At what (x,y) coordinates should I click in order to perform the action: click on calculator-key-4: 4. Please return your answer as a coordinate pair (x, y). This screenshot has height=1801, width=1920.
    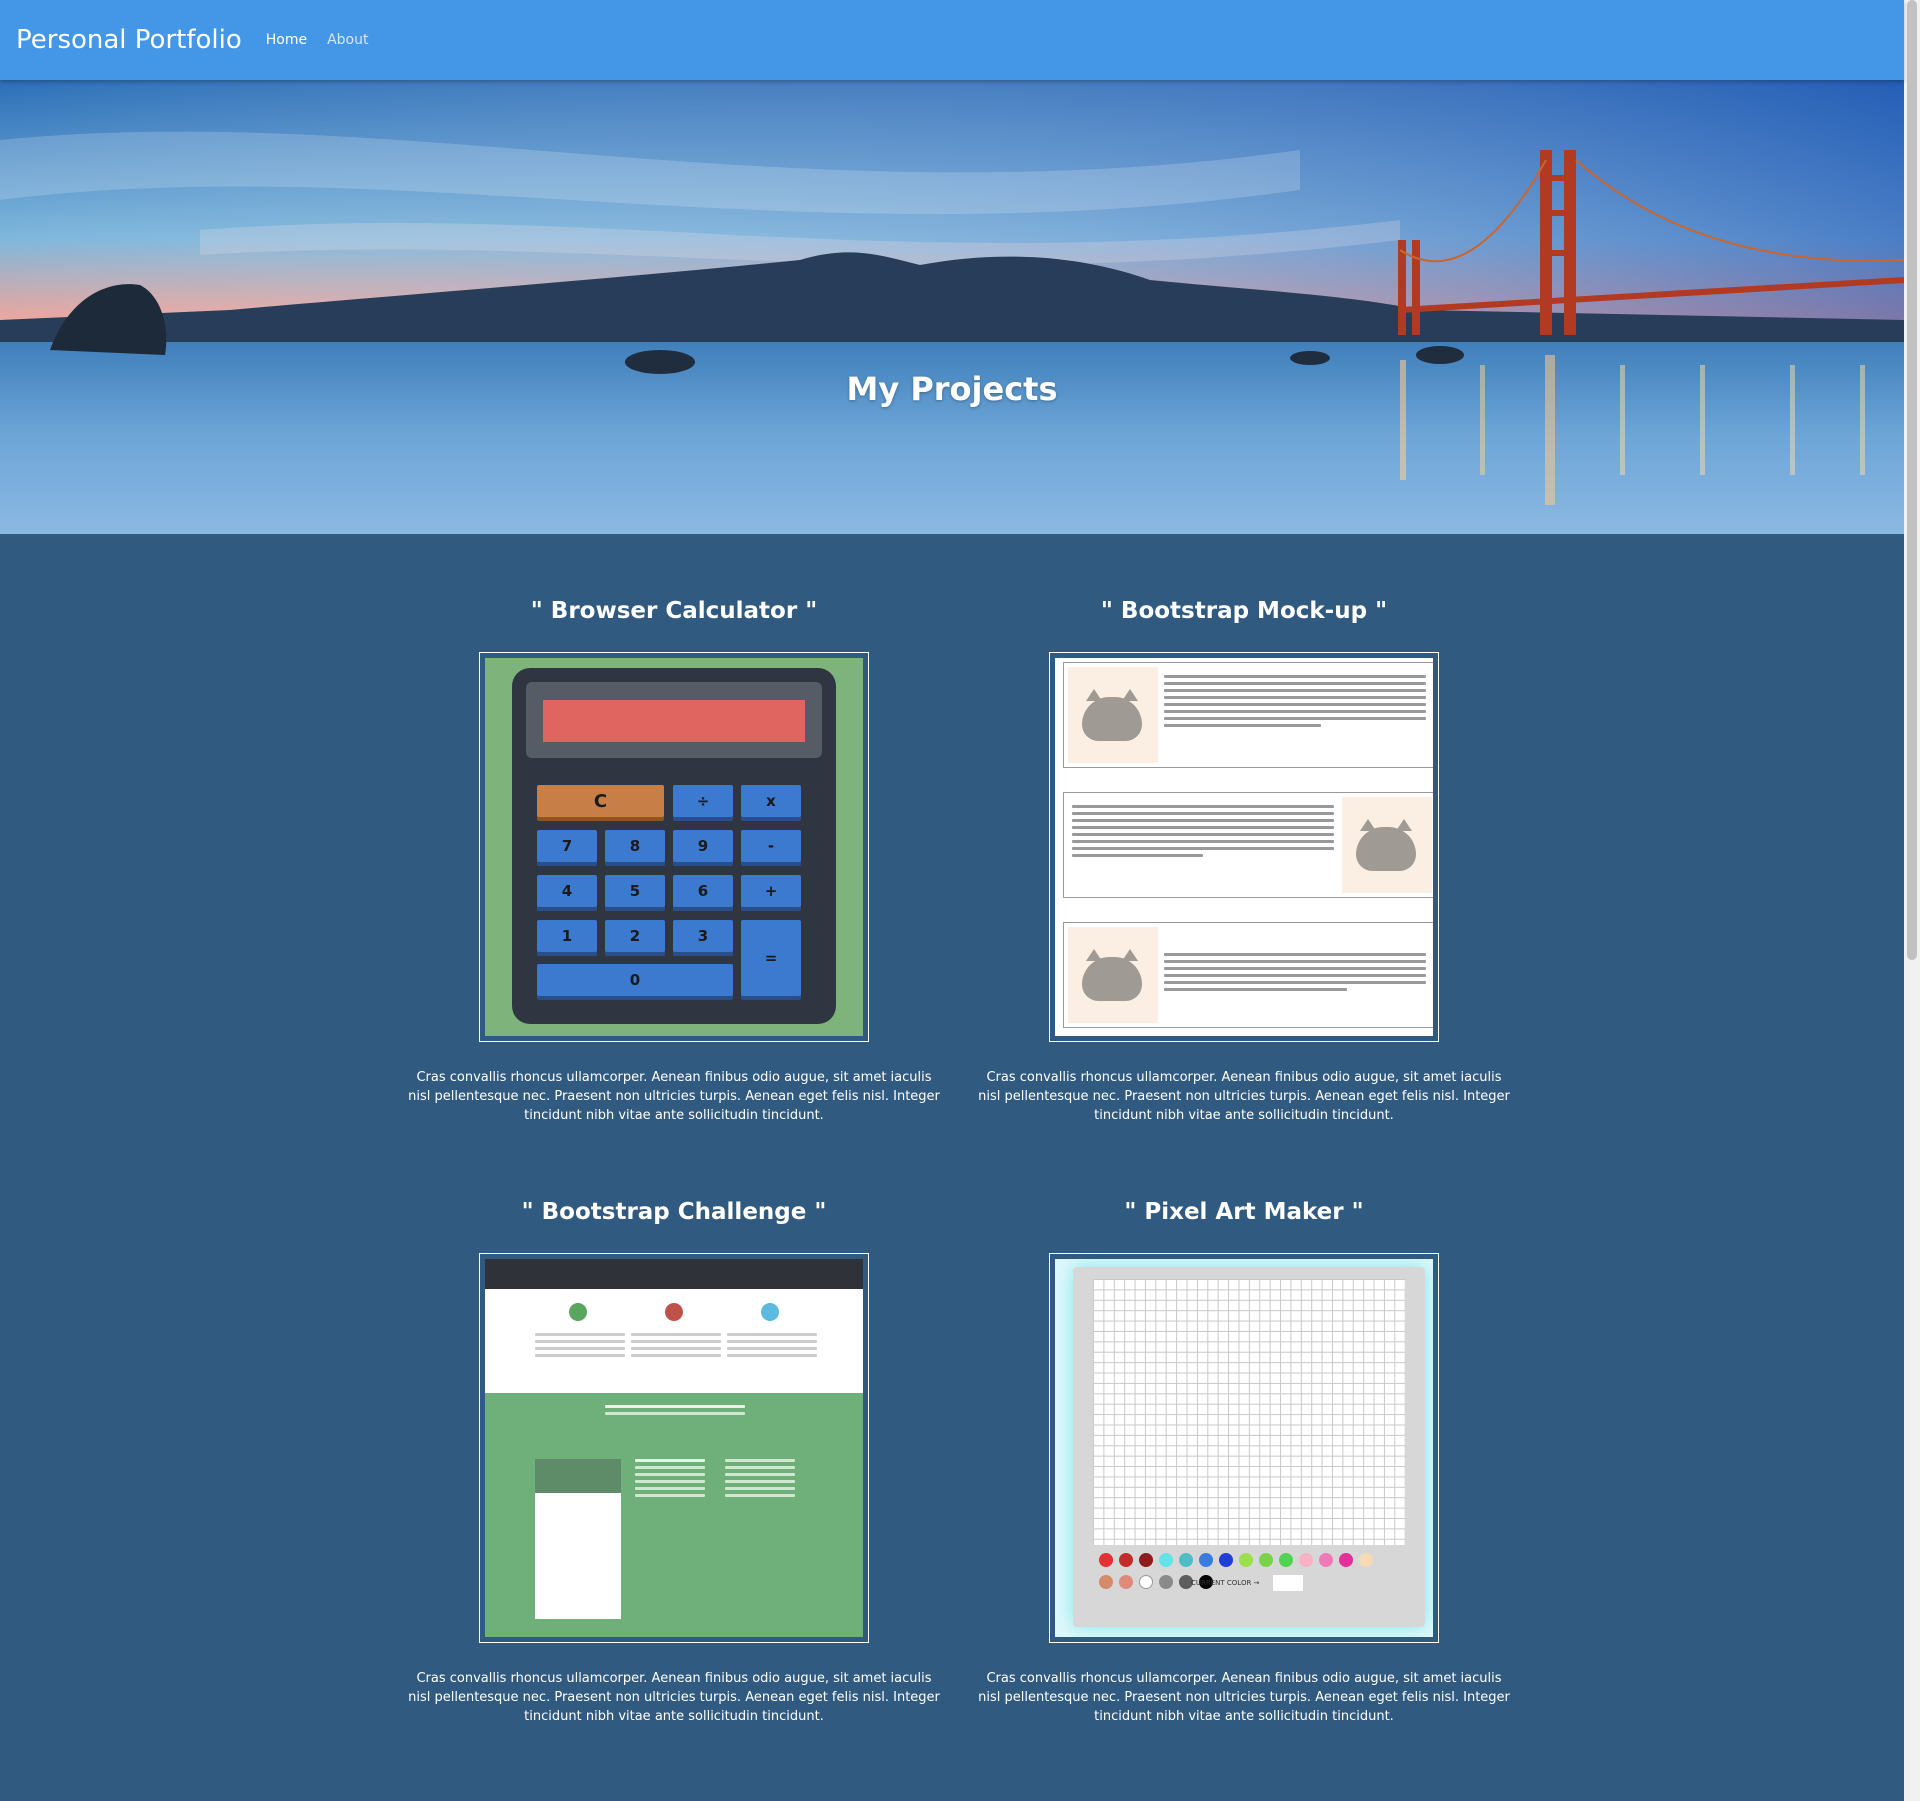
    Looking at the image, I should click on (567, 891).